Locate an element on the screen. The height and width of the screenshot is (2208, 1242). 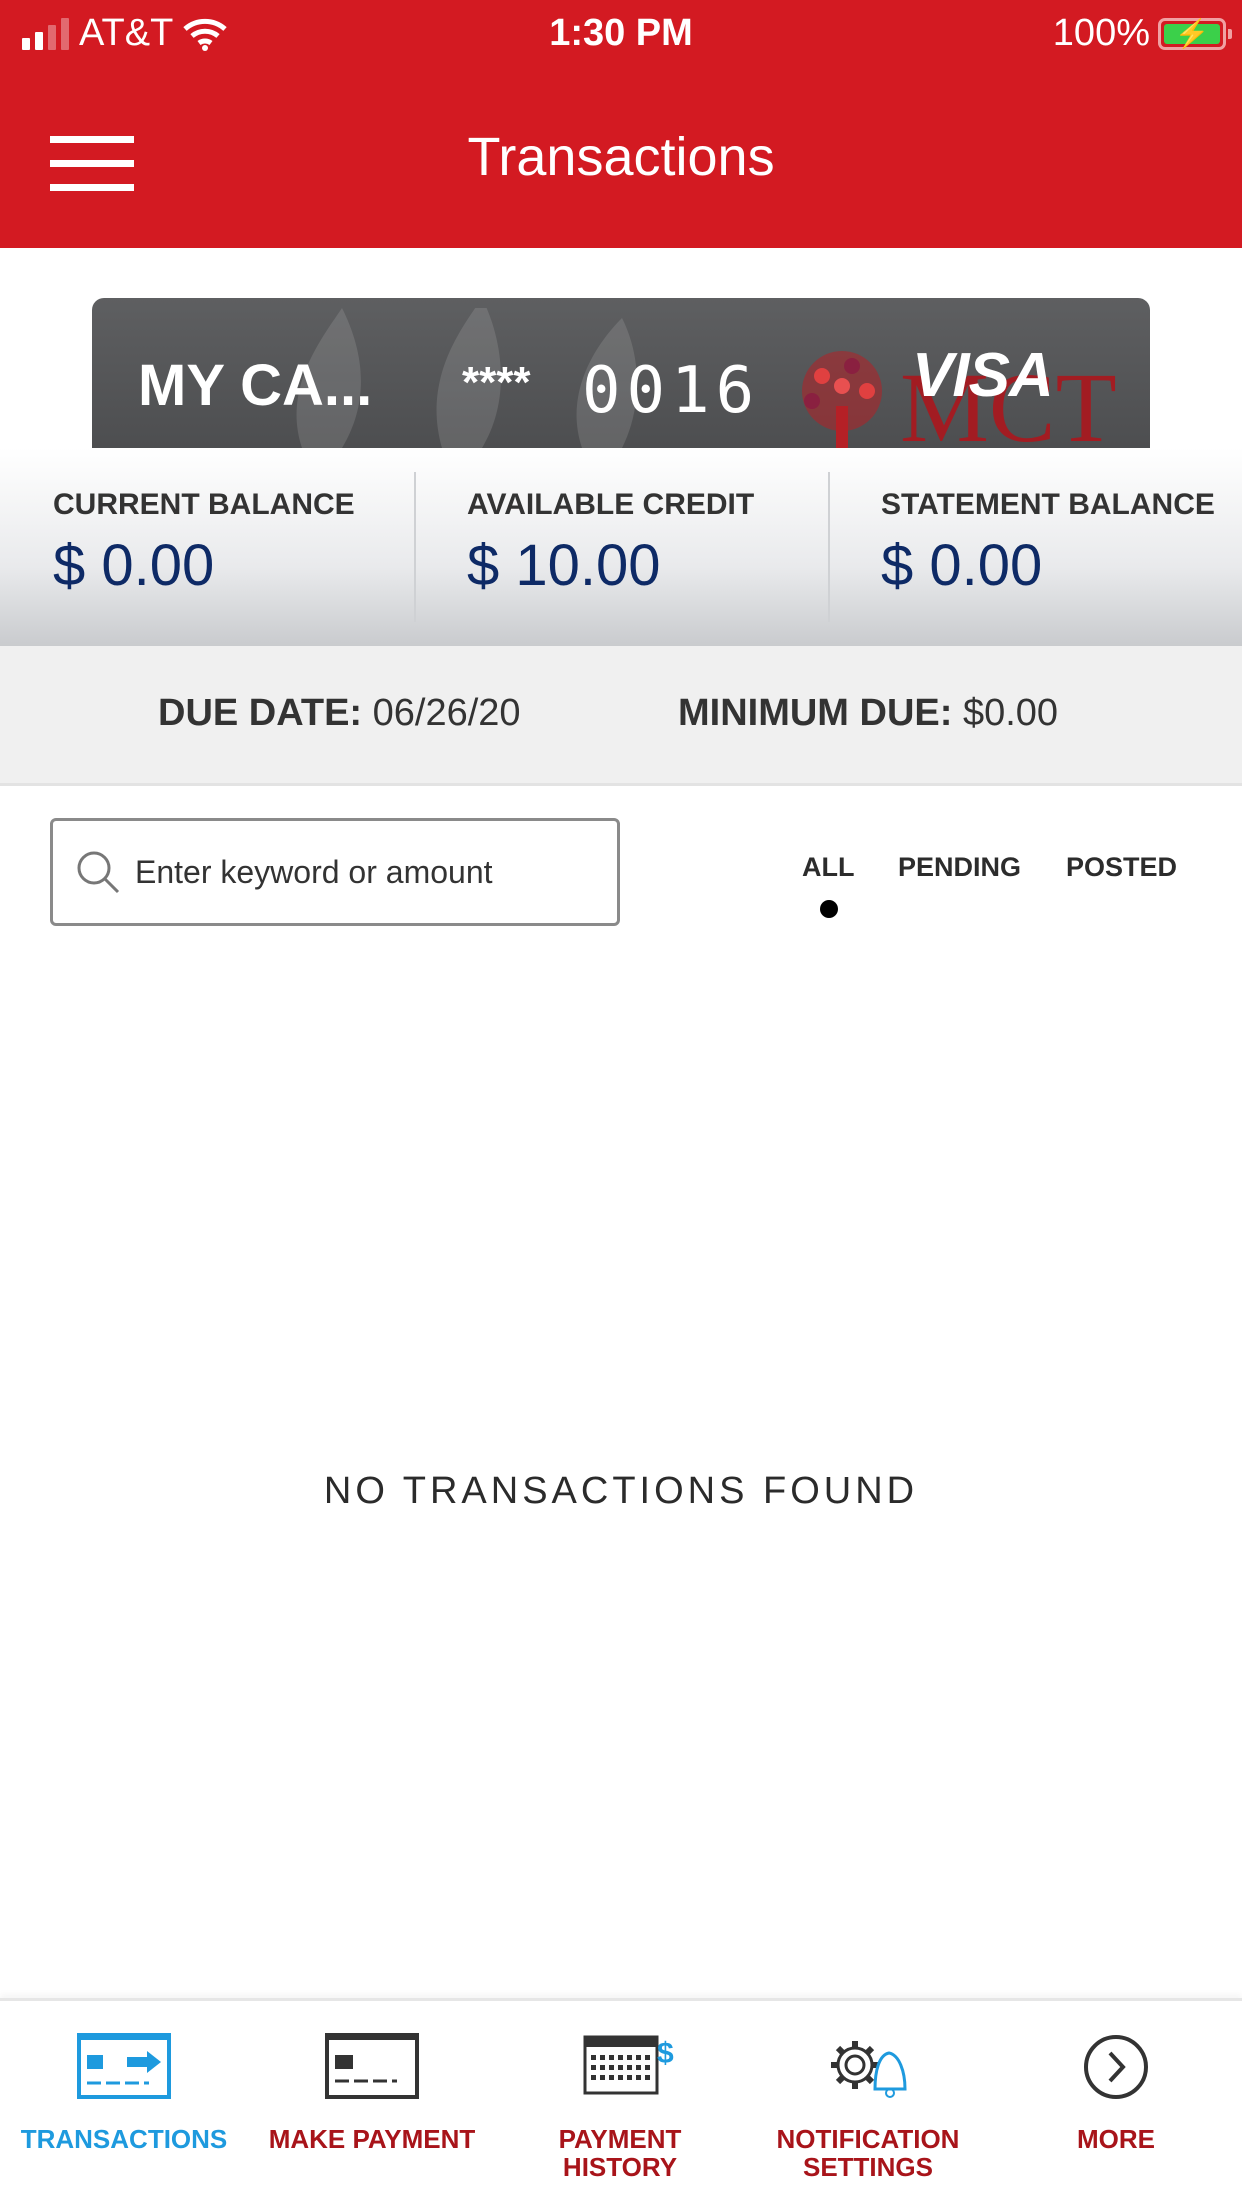
tab-label: MAKE PAYMENT is located at coordinates (372, 2139).